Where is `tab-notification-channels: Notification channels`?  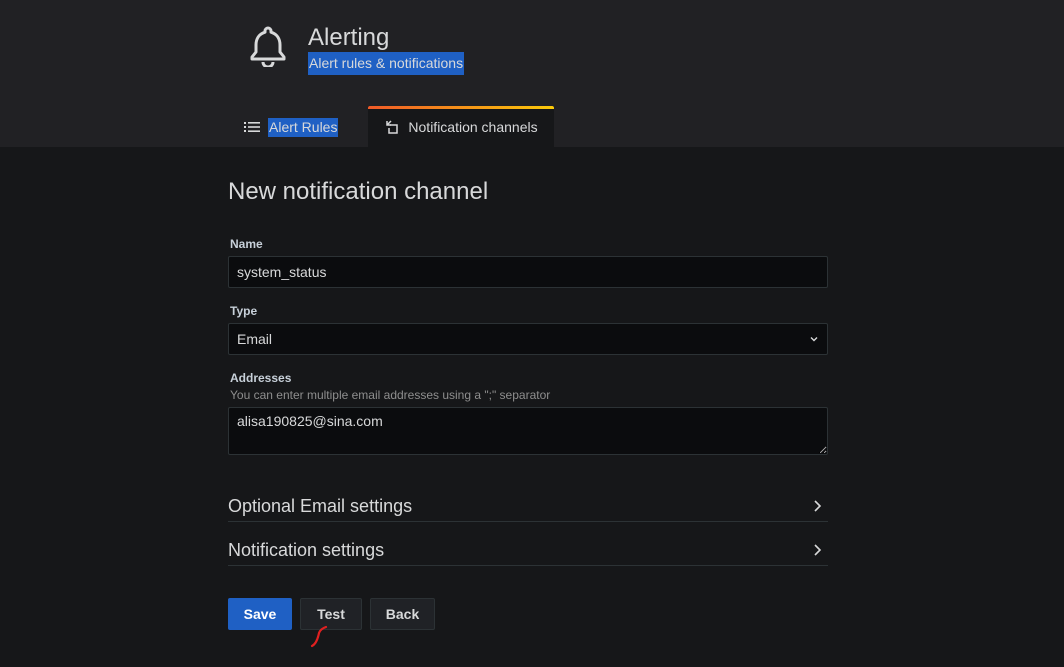 tab-notification-channels: Notification channels is located at coordinates (461, 126).